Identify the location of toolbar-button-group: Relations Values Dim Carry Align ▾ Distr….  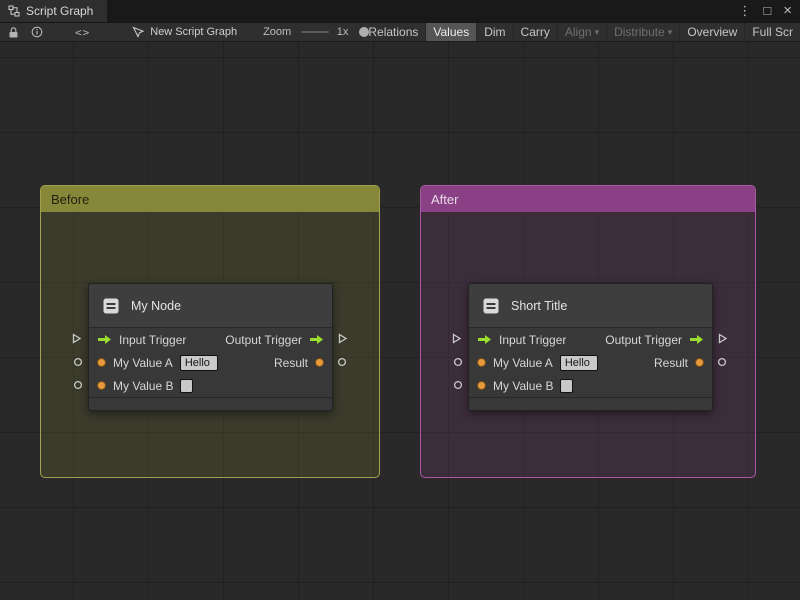
(580, 32).